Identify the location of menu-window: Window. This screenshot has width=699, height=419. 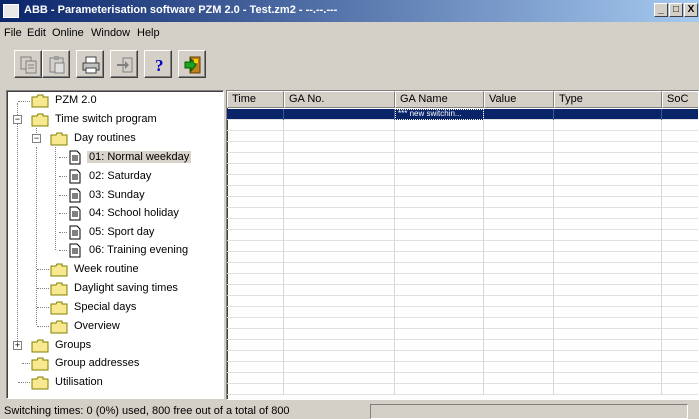
(110, 33).